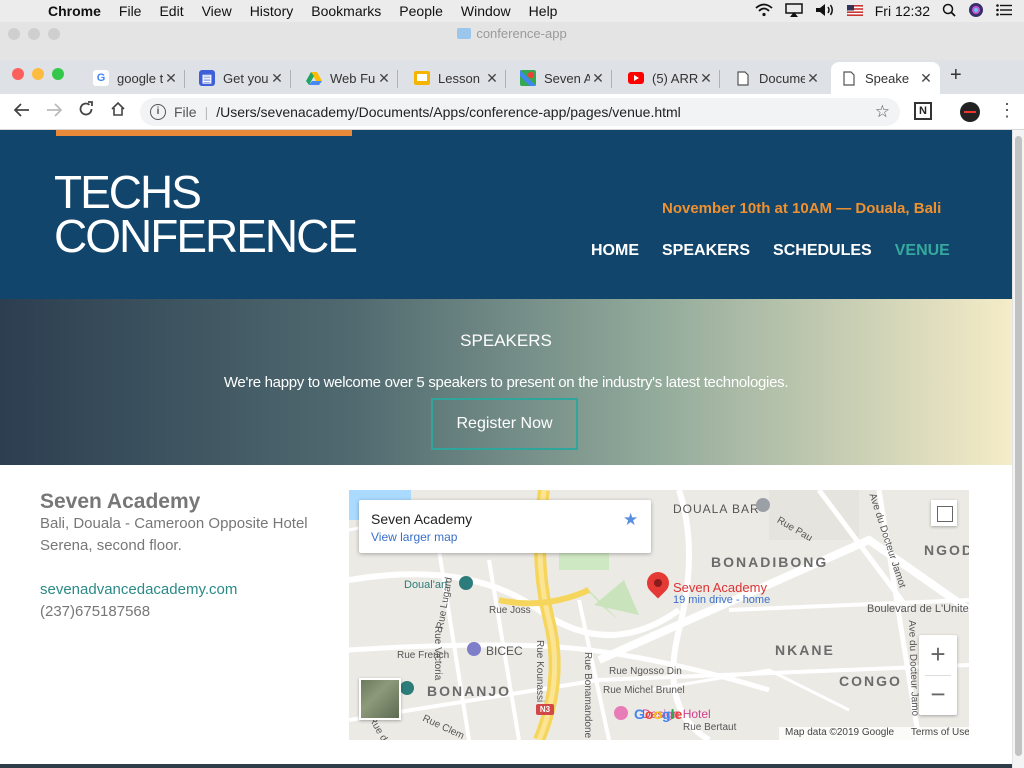  What do you see at coordinates (206, 236) in the screenshot?
I see `logo-line-2: CONFERENCE` at bounding box center [206, 236].